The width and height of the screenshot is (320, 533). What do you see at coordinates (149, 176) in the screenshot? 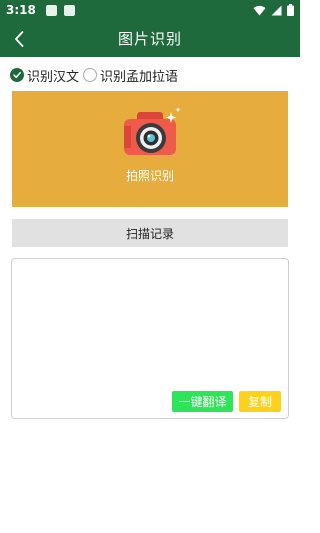
I see `photo-recognize-label: 拍照识别` at bounding box center [149, 176].